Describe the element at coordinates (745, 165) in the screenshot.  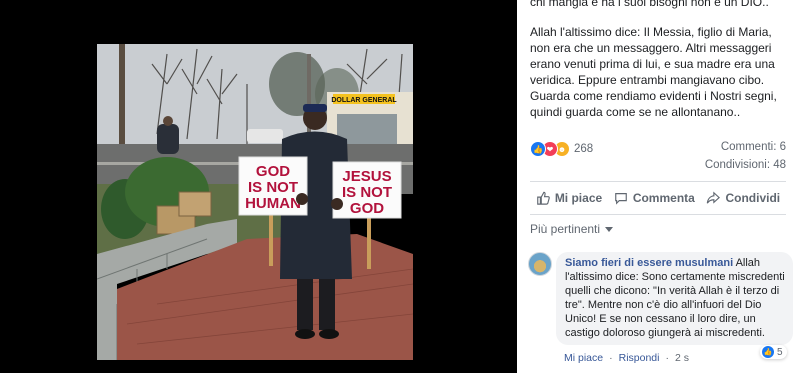
I see `shares-count: Condivisioni: 48` at that location.